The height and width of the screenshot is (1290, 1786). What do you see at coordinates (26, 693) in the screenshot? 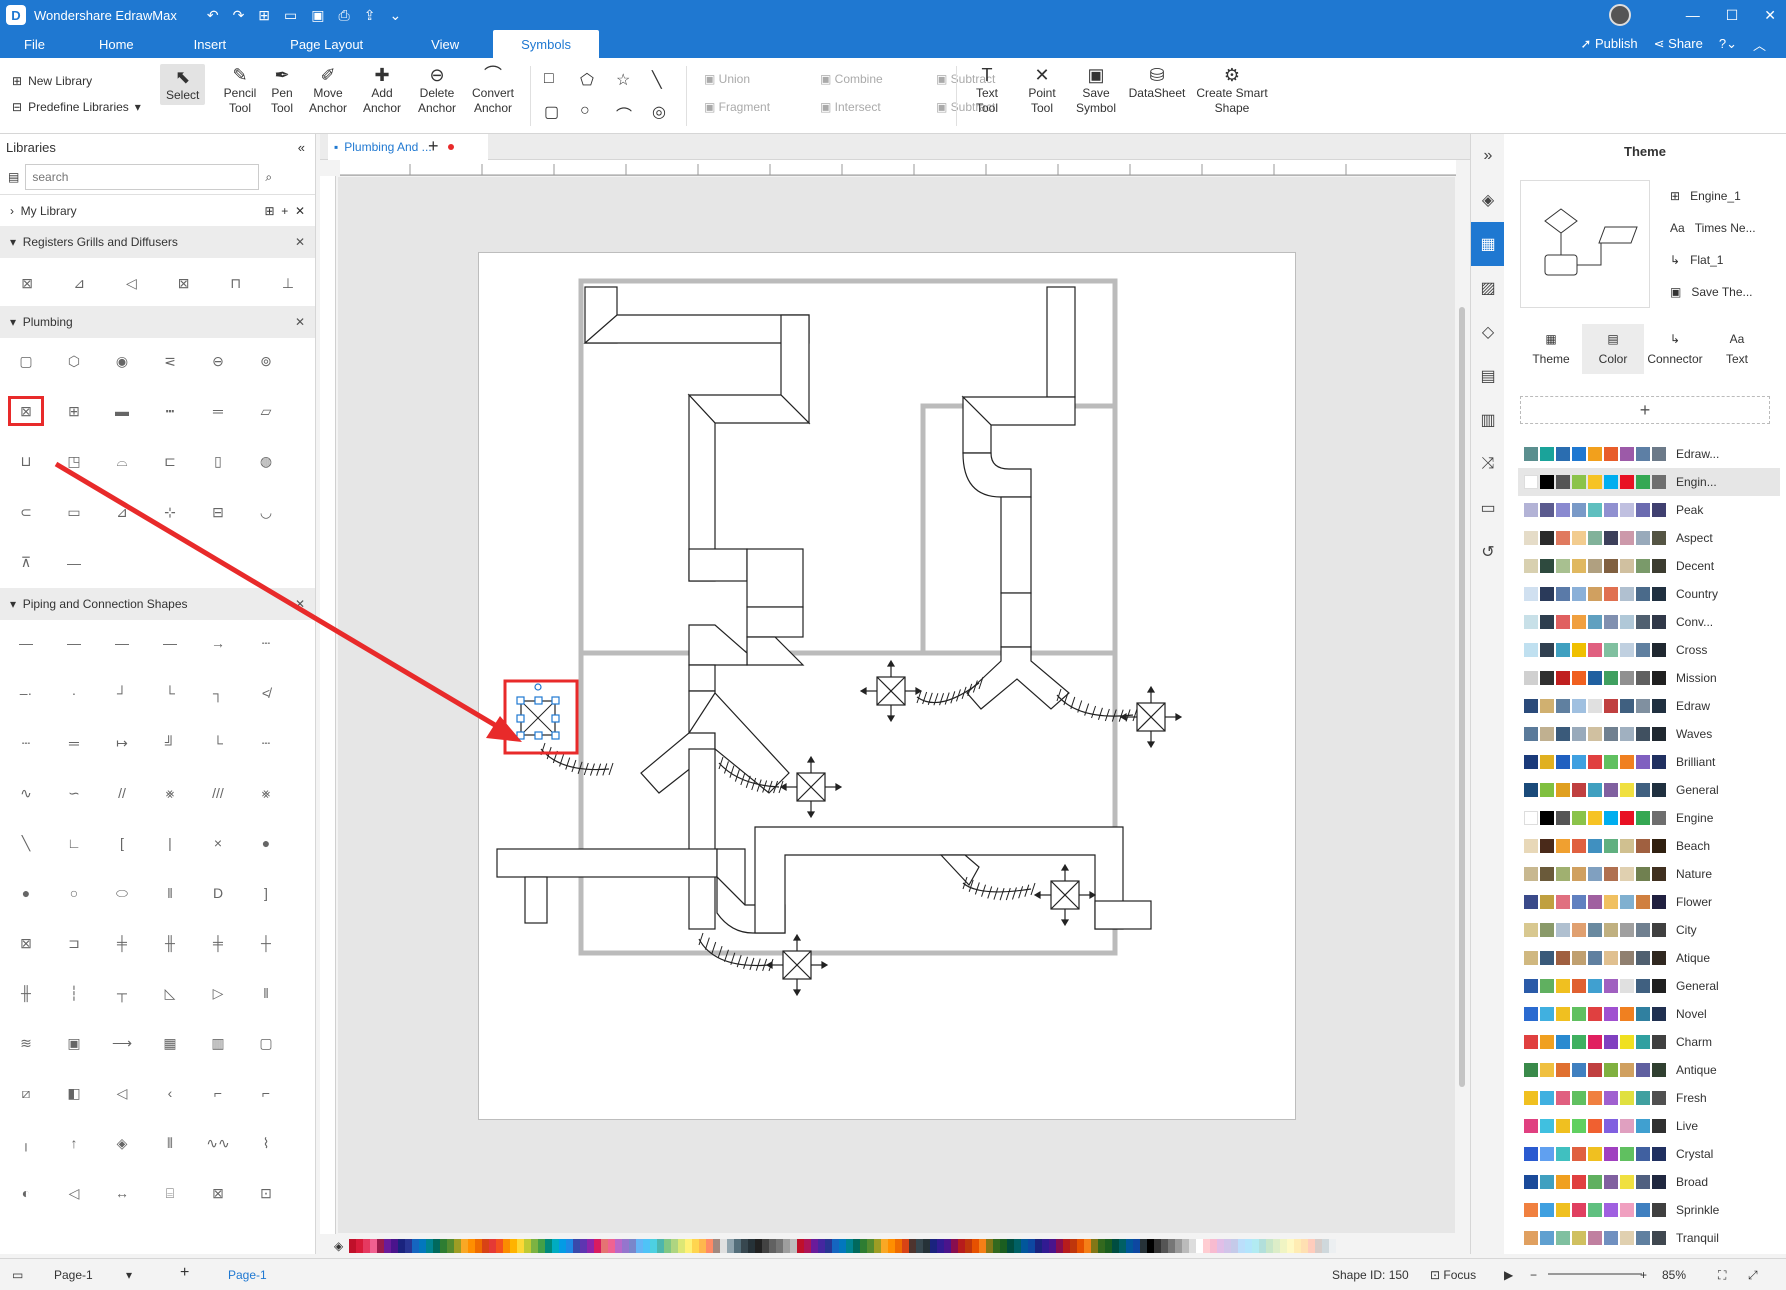
I see `pipe-dashdot-symbol: –·` at bounding box center [26, 693].